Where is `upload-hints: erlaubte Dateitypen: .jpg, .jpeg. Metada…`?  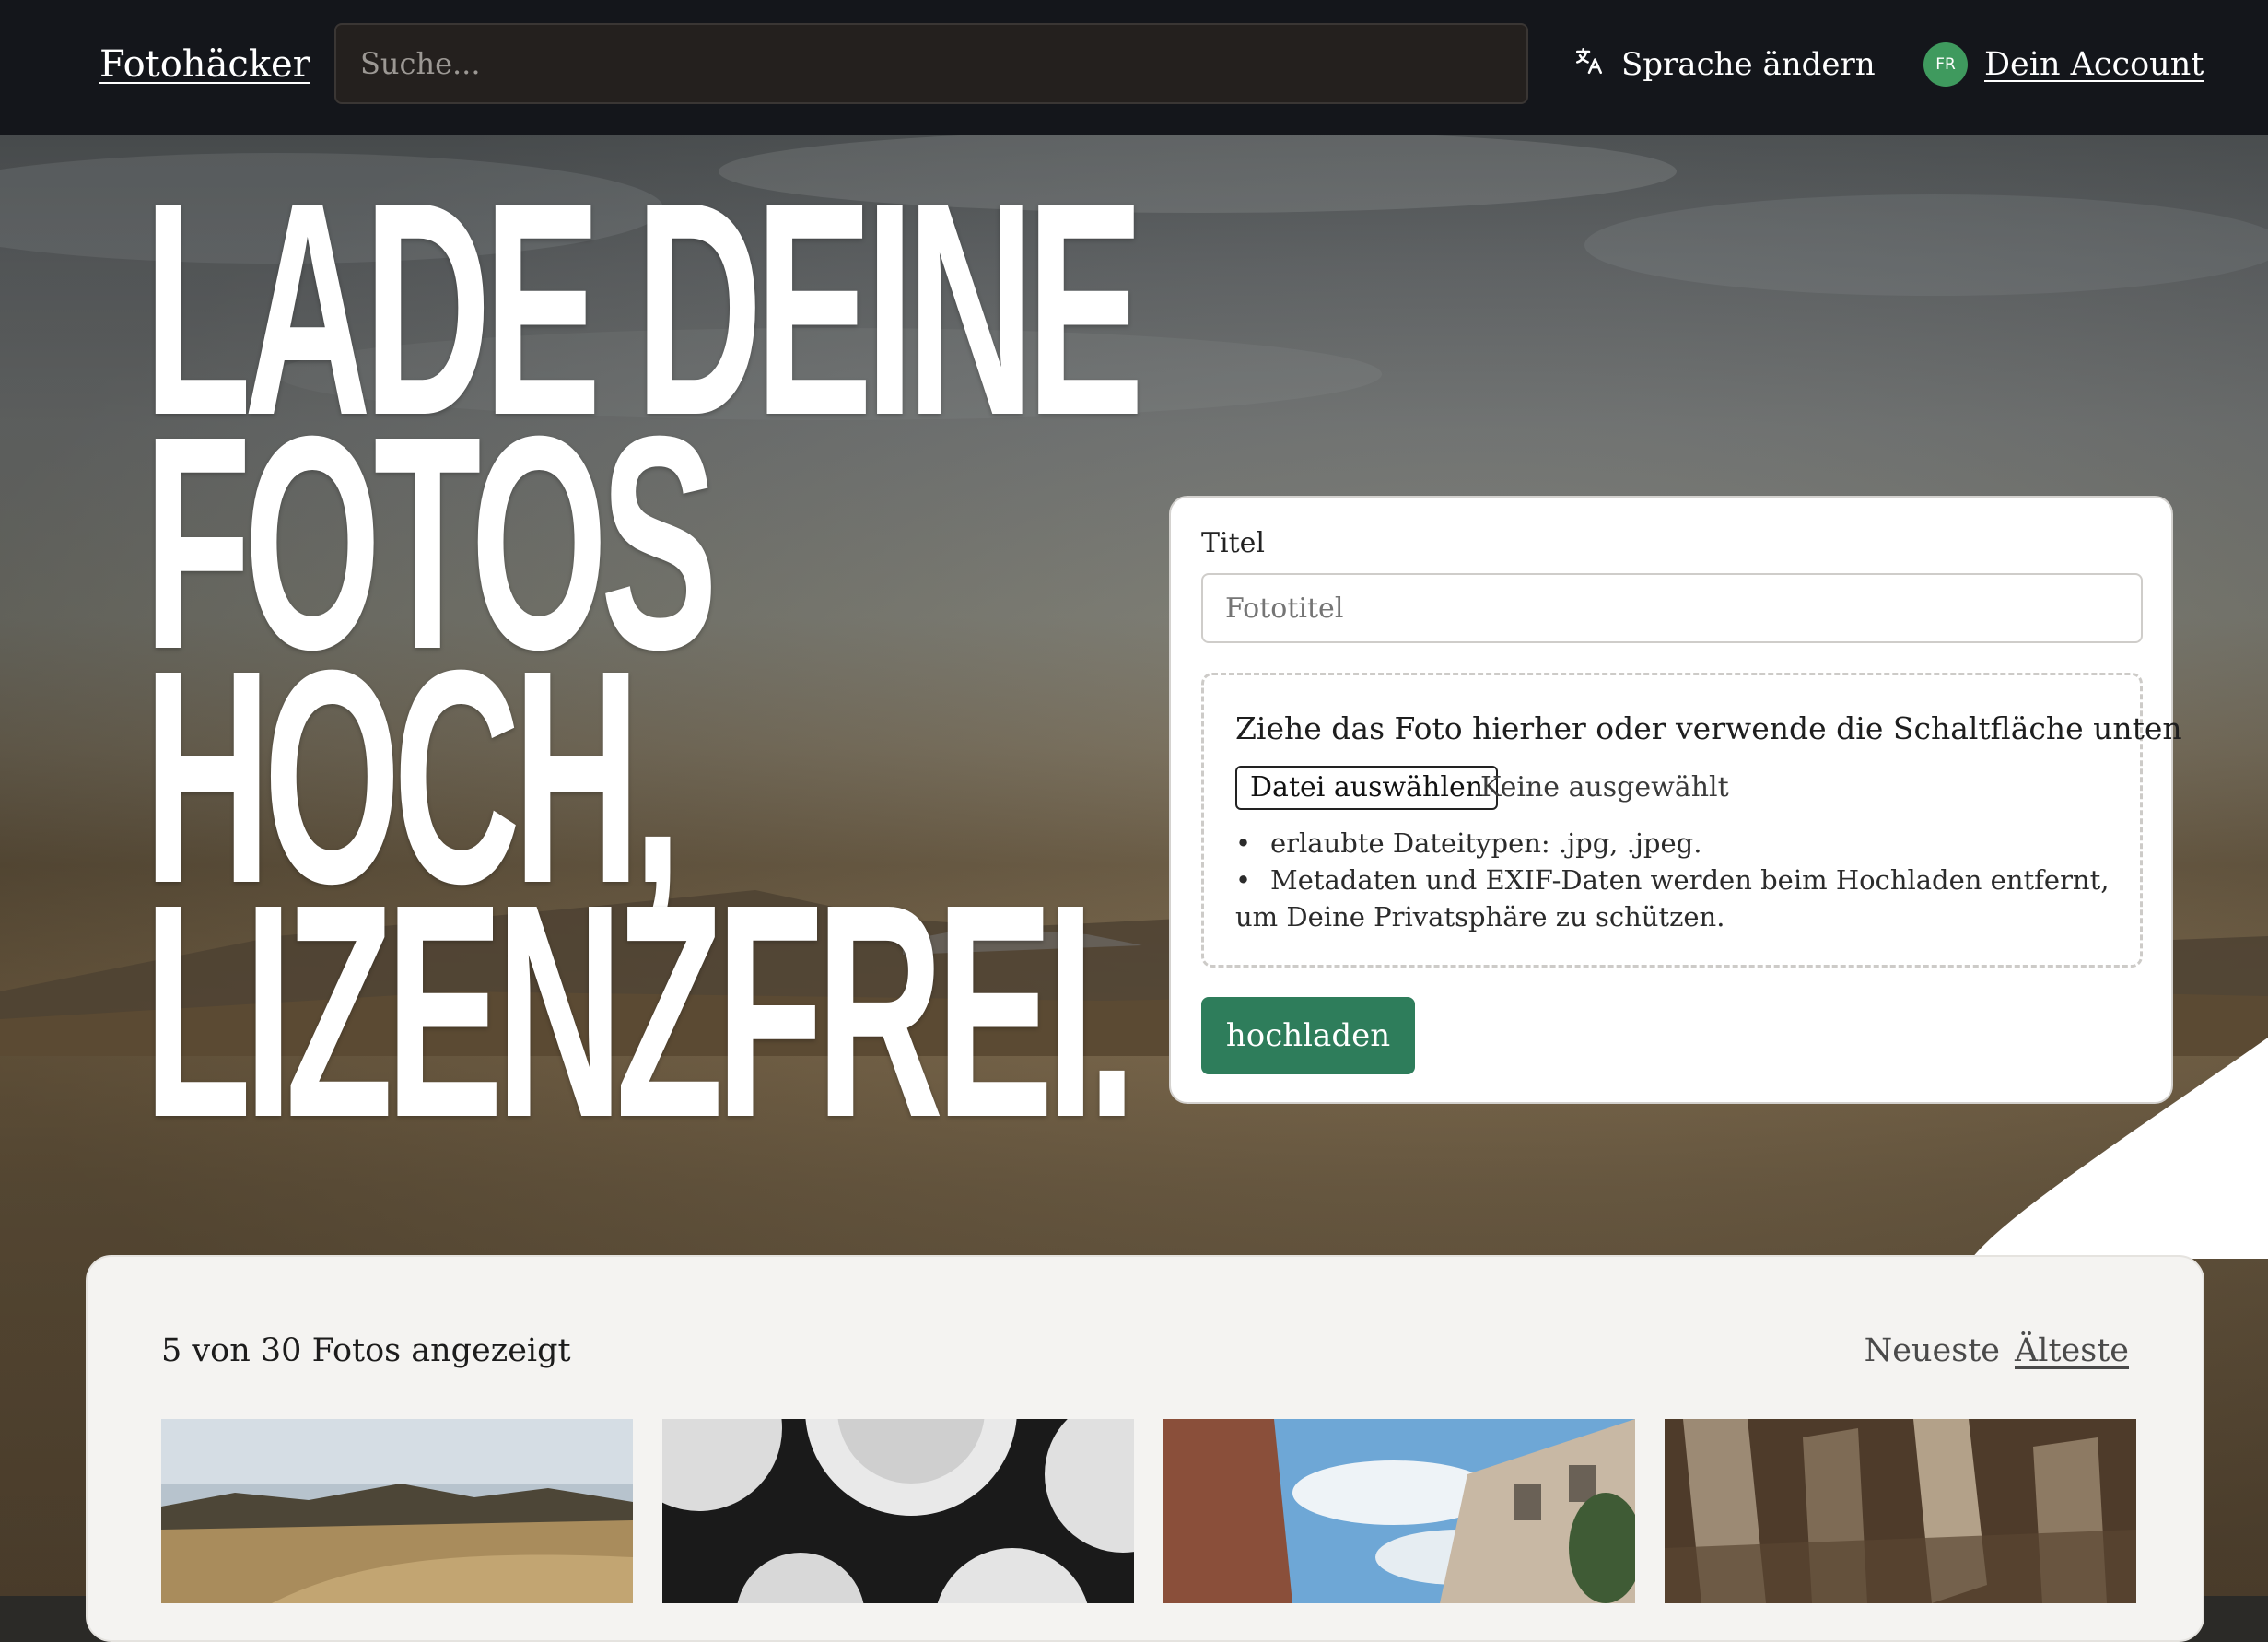
upload-hints: erlaubte Dateitypen: .jpg, .jpeg. Metada… is located at coordinates (1677, 880).